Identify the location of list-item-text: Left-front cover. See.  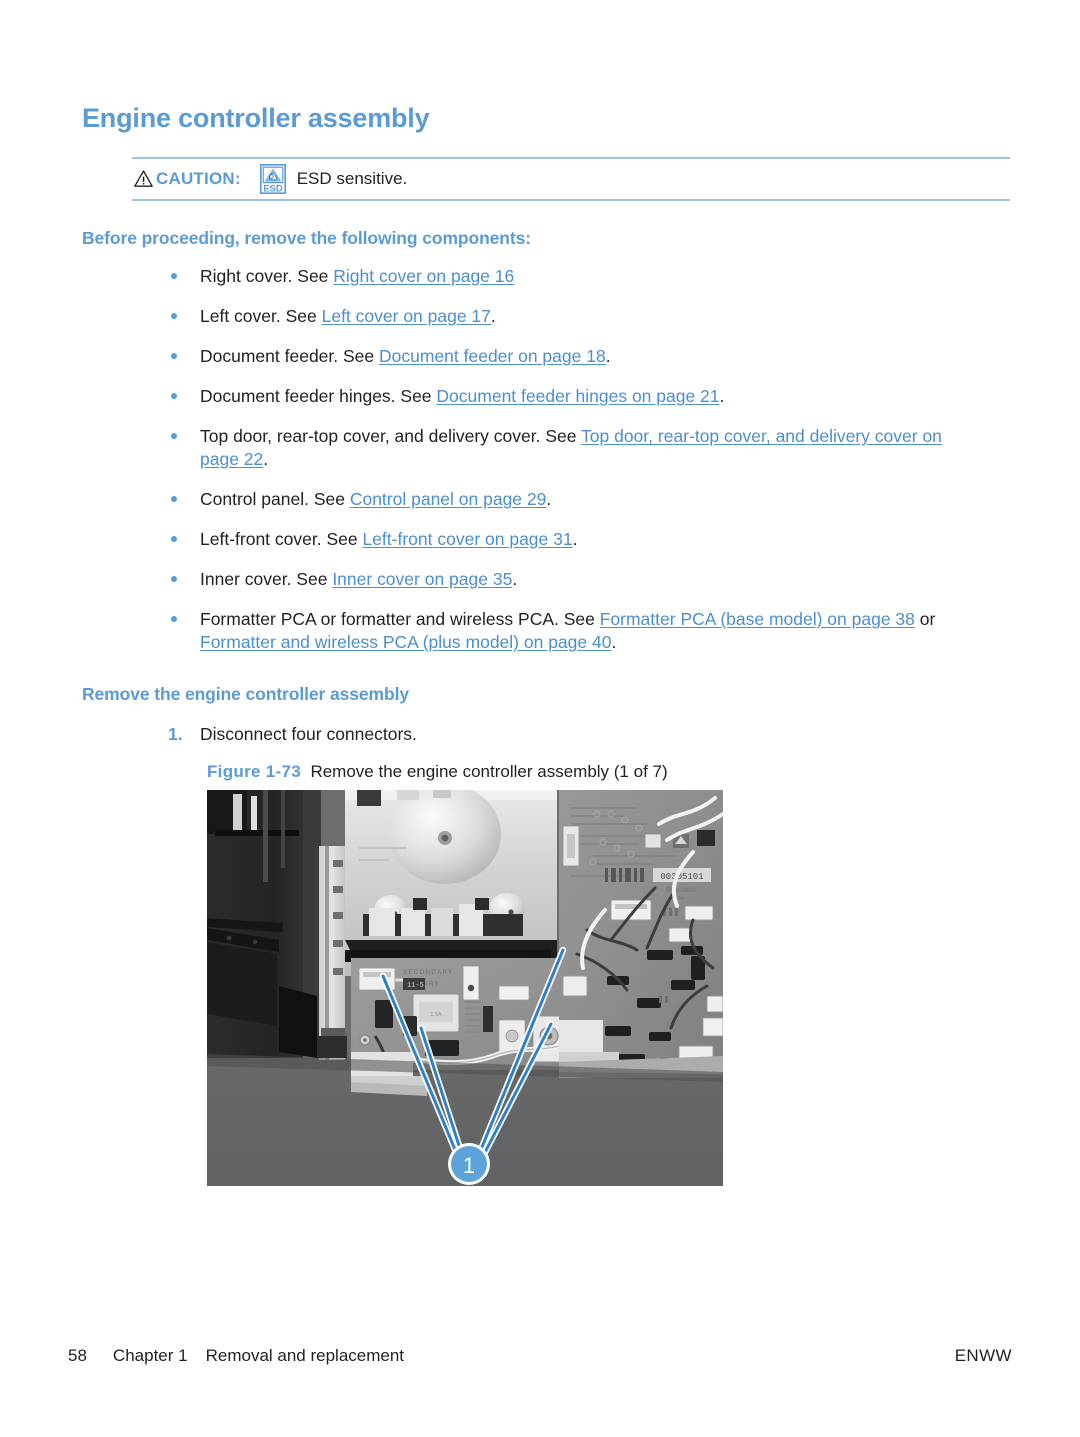
(281, 539).